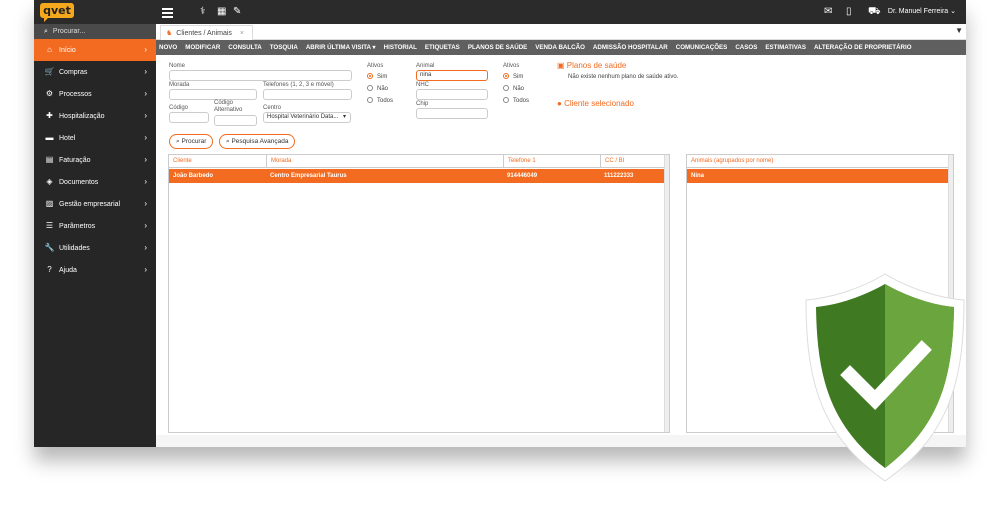 The height and width of the screenshot is (509, 1000). Describe the element at coordinates (828, 12) in the screenshot. I see `mail-icon: ✉` at that location.